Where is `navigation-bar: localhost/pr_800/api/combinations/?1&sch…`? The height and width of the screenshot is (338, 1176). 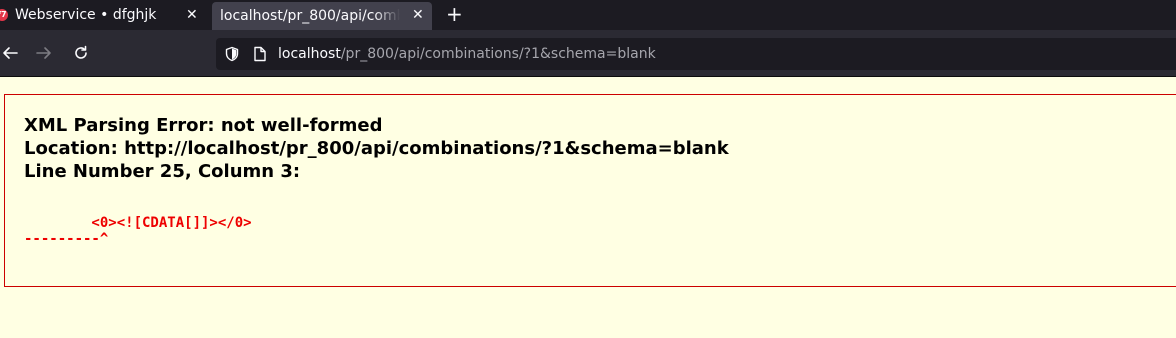
navigation-bar: localhost/pr_800/api/combinations/?1&sch… is located at coordinates (588, 53).